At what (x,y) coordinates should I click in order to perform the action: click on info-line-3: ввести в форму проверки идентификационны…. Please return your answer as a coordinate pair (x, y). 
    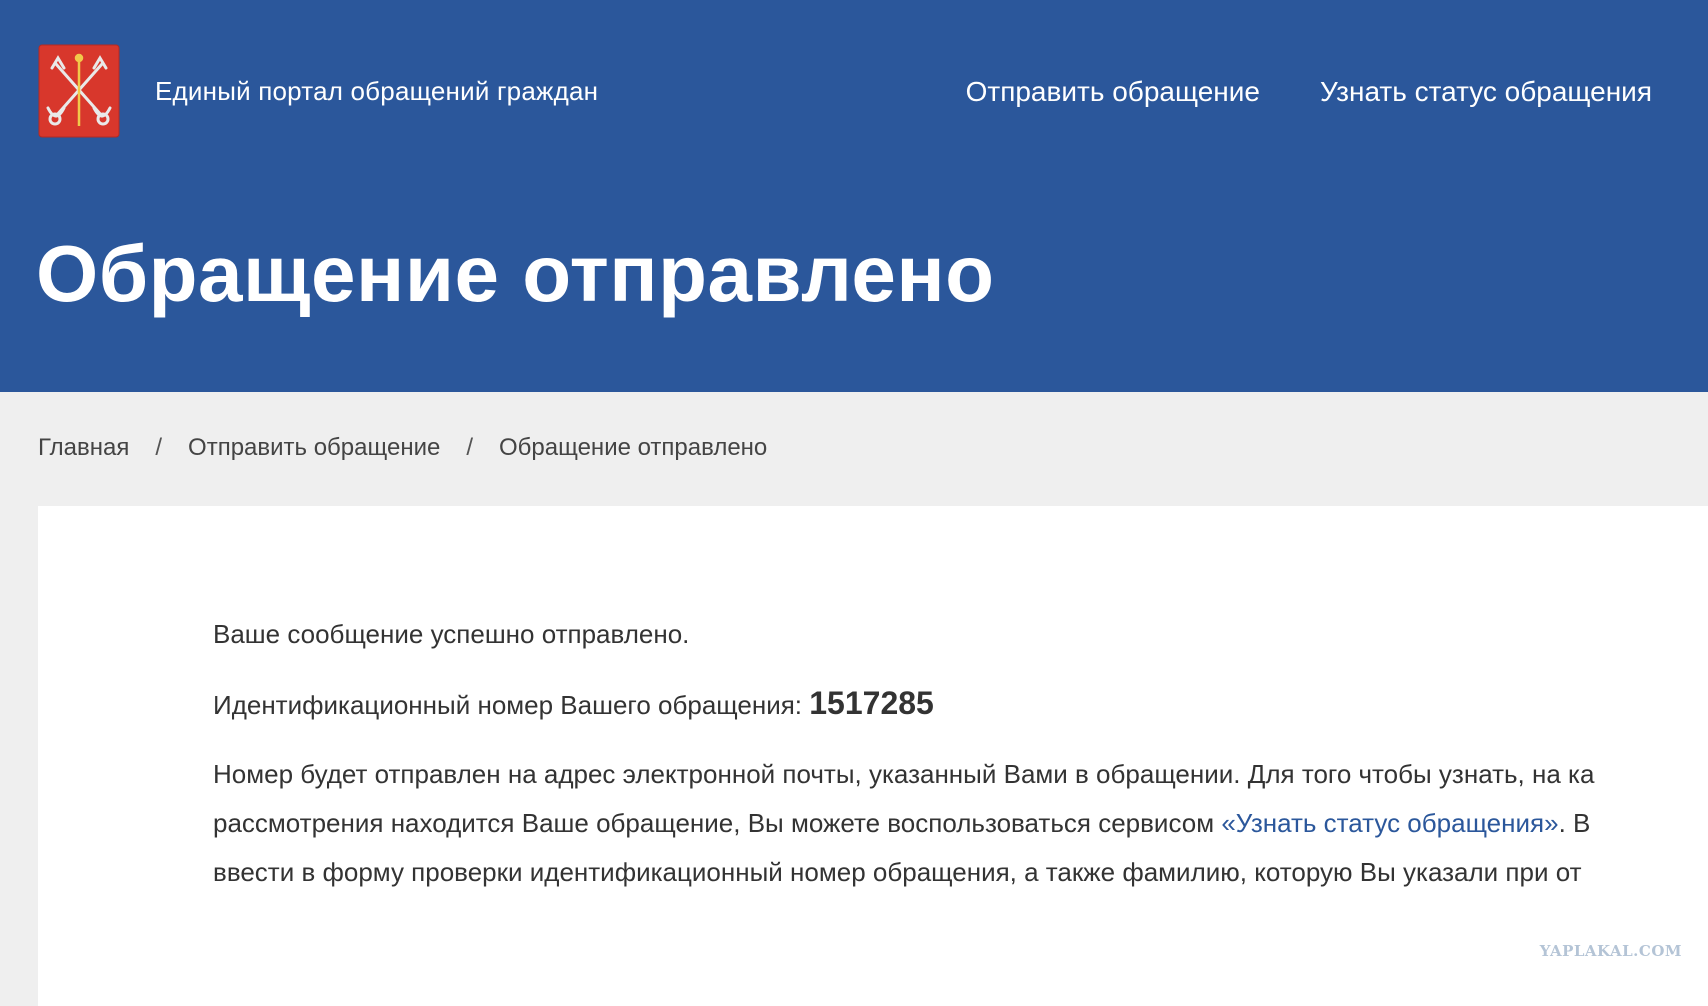
    Looking at the image, I should click on (897, 872).